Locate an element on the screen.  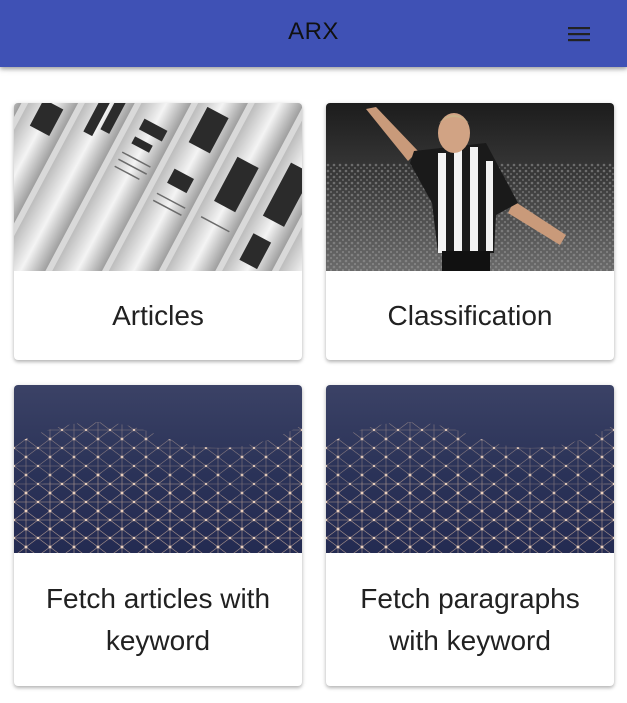
menu-button is located at coordinates (579, 34).